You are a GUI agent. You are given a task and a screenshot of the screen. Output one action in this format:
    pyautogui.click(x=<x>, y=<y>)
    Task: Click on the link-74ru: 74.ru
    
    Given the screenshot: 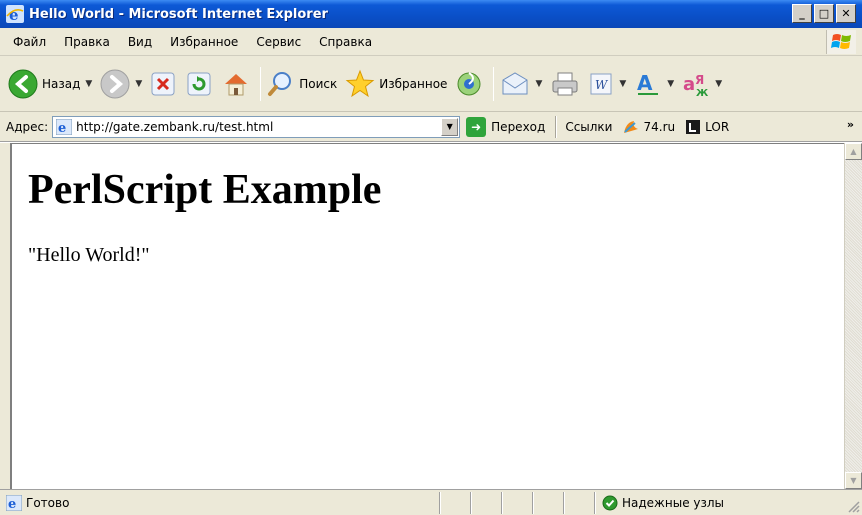 What is the action you would take?
    pyautogui.click(x=648, y=127)
    